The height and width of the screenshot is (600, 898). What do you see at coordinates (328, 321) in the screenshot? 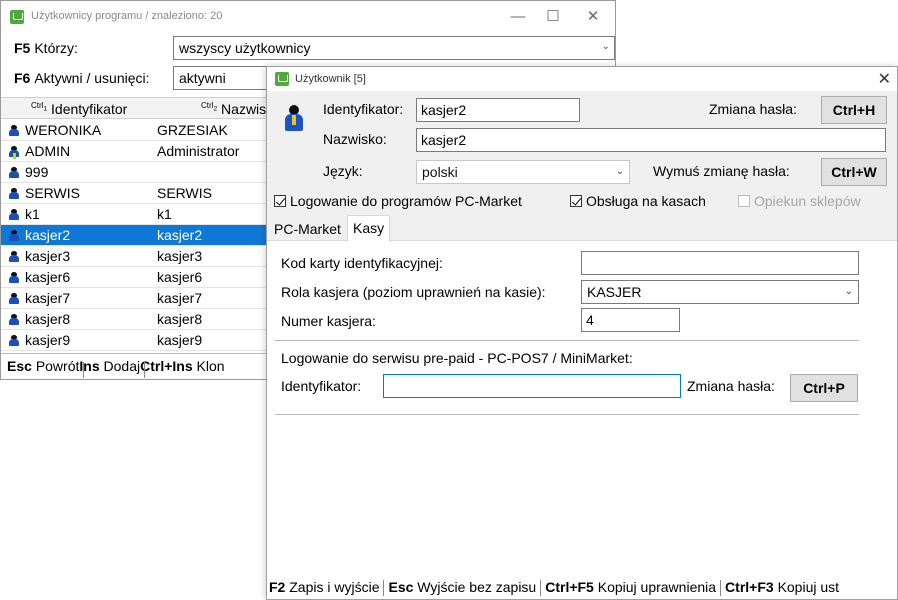
I see `numer-kasjera-label: Numer kasjera:` at bounding box center [328, 321].